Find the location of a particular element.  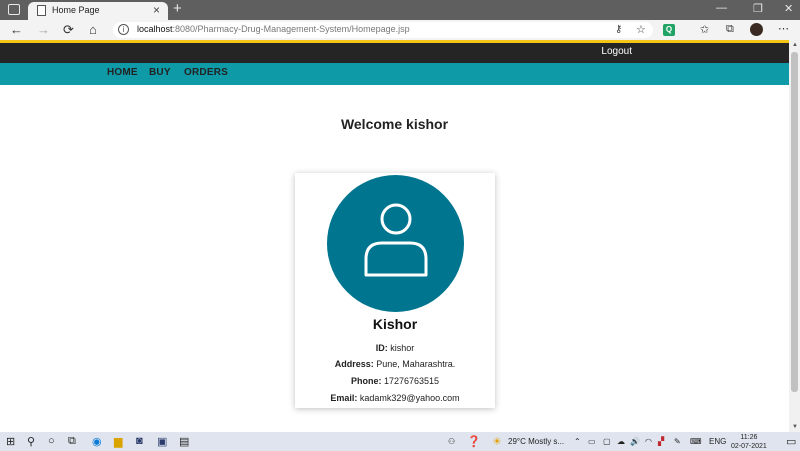

terminal-app-icon: ▣ is located at coordinates (162, 441).